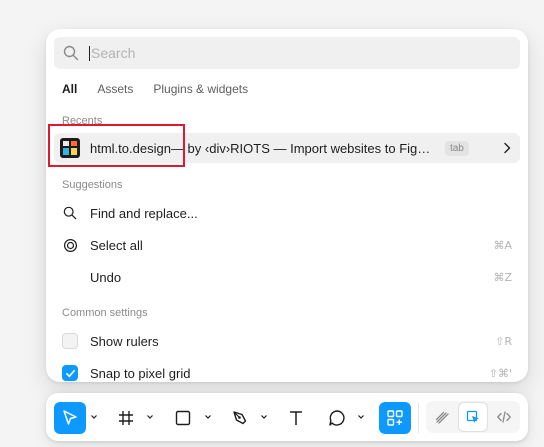 The image size is (544, 447). I want to click on frame-icon, so click(126, 418).